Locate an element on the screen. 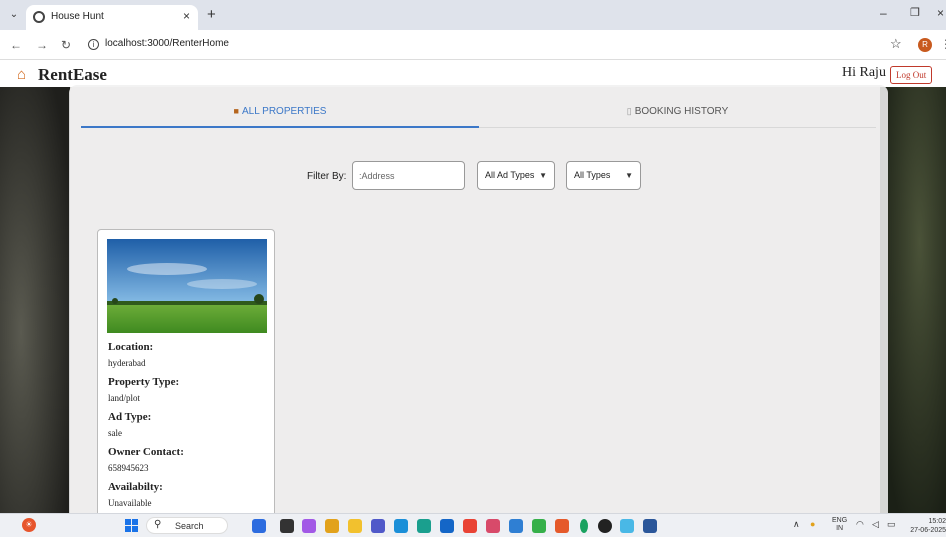 The height and width of the screenshot is (537, 946). tray-chevron-up-icon: ∧ is located at coordinates (796, 524).